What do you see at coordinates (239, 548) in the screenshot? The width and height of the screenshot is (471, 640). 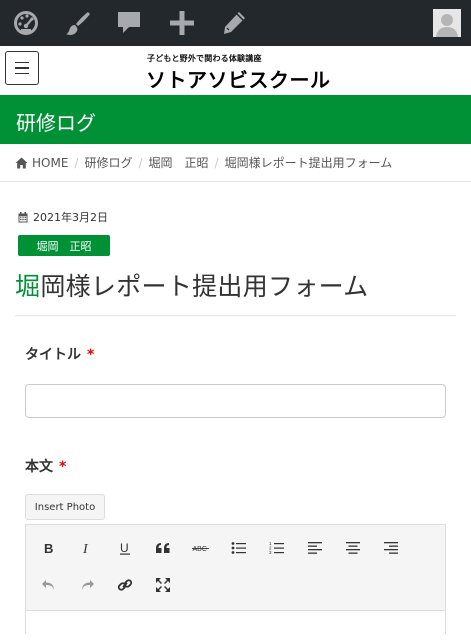 I see `bullet-list-icon` at bounding box center [239, 548].